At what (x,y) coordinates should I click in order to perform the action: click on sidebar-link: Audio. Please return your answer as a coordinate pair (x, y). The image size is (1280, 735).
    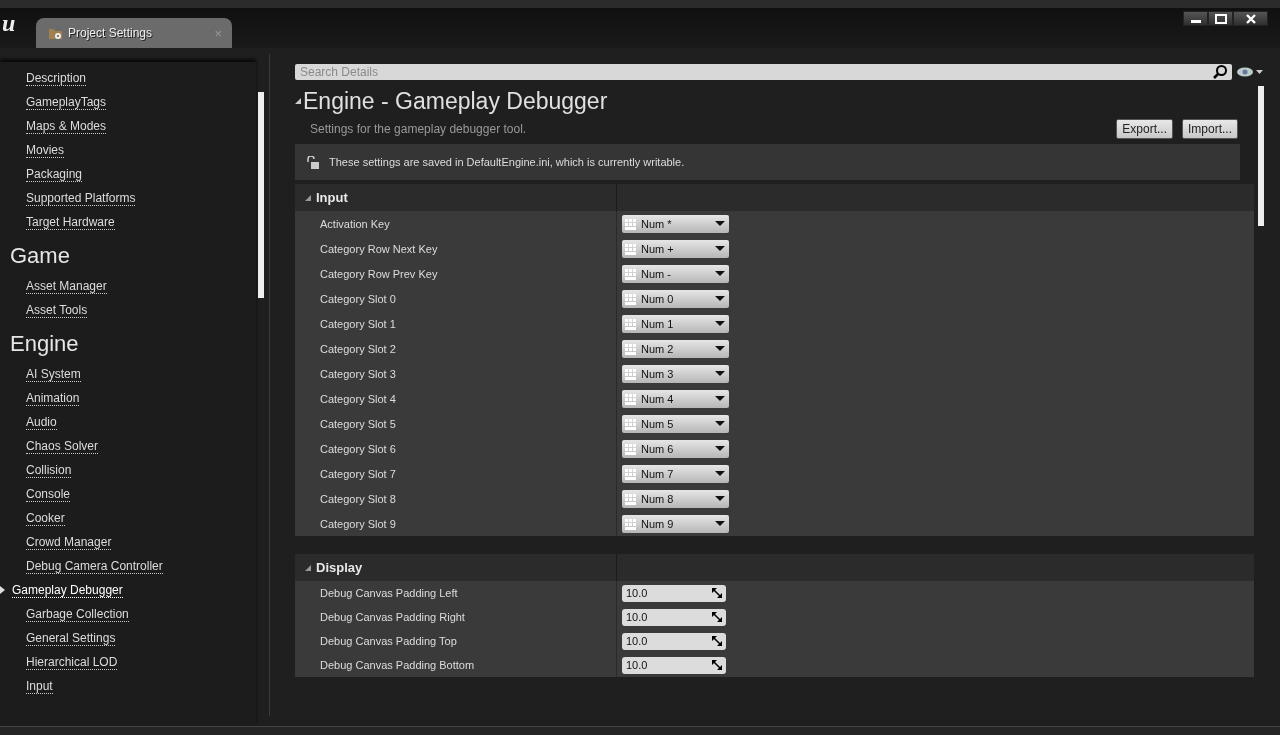
    Looking at the image, I should click on (33, 422).